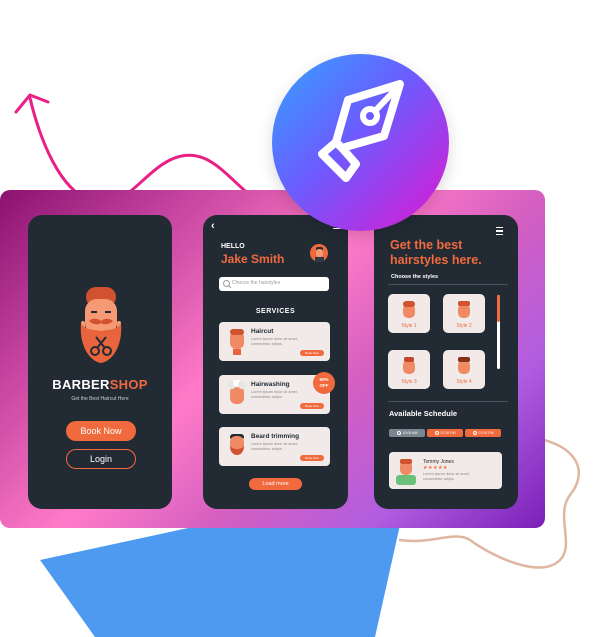 Image resolution: width=603 pixels, height=637 pixels. I want to click on load-more-button: Load more, so click(275, 484).